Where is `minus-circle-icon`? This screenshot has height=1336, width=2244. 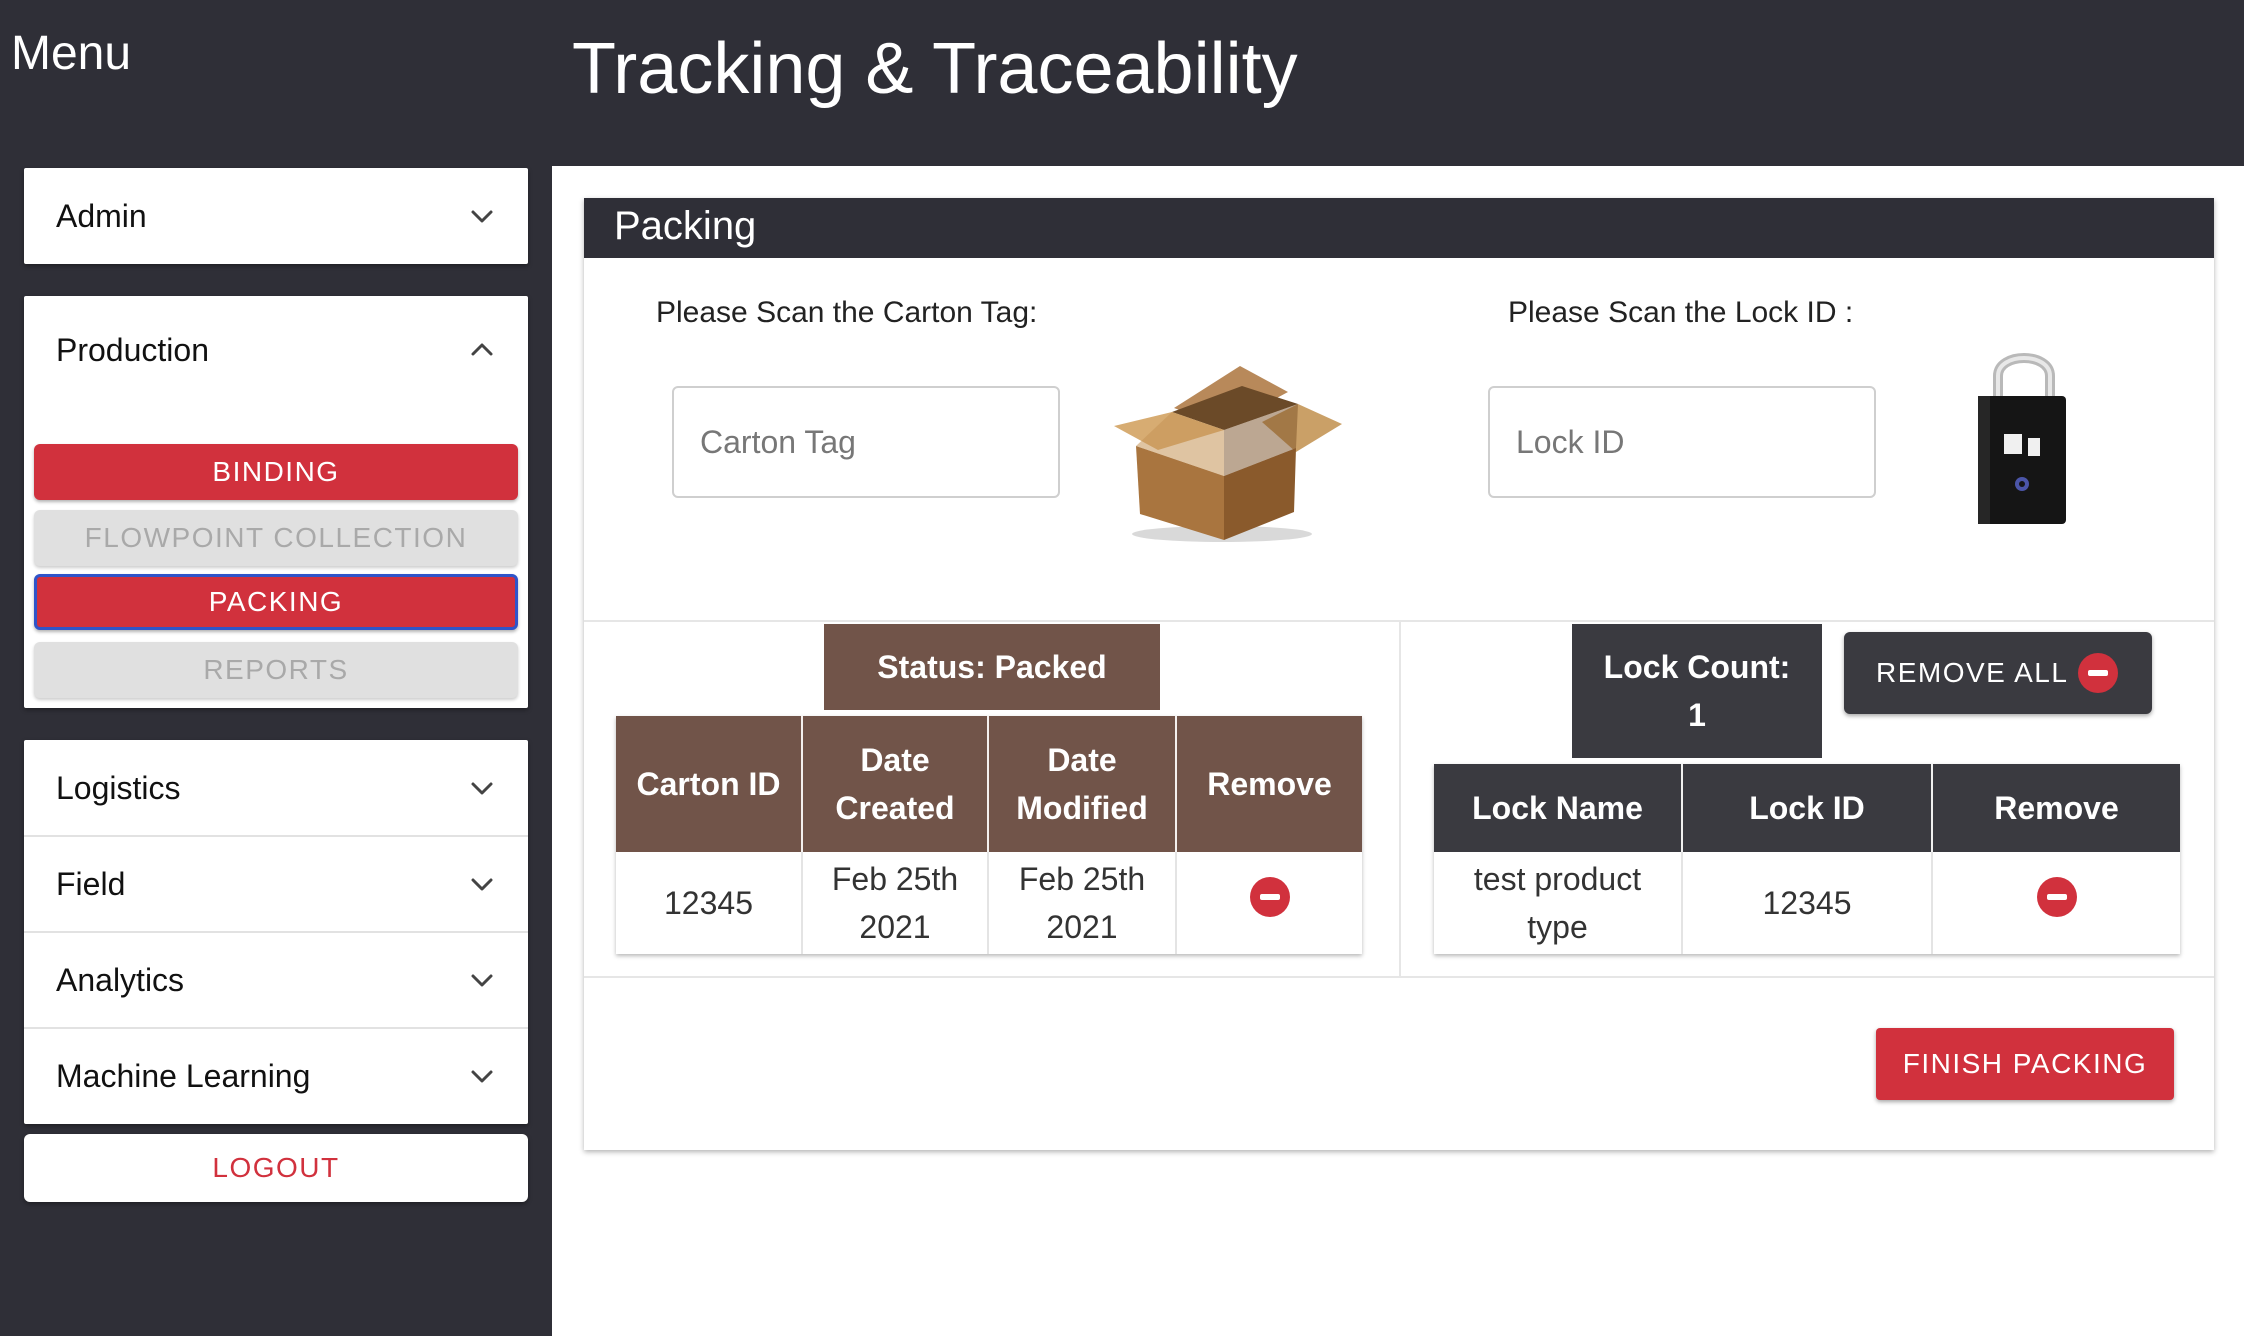 minus-circle-icon is located at coordinates (2098, 673).